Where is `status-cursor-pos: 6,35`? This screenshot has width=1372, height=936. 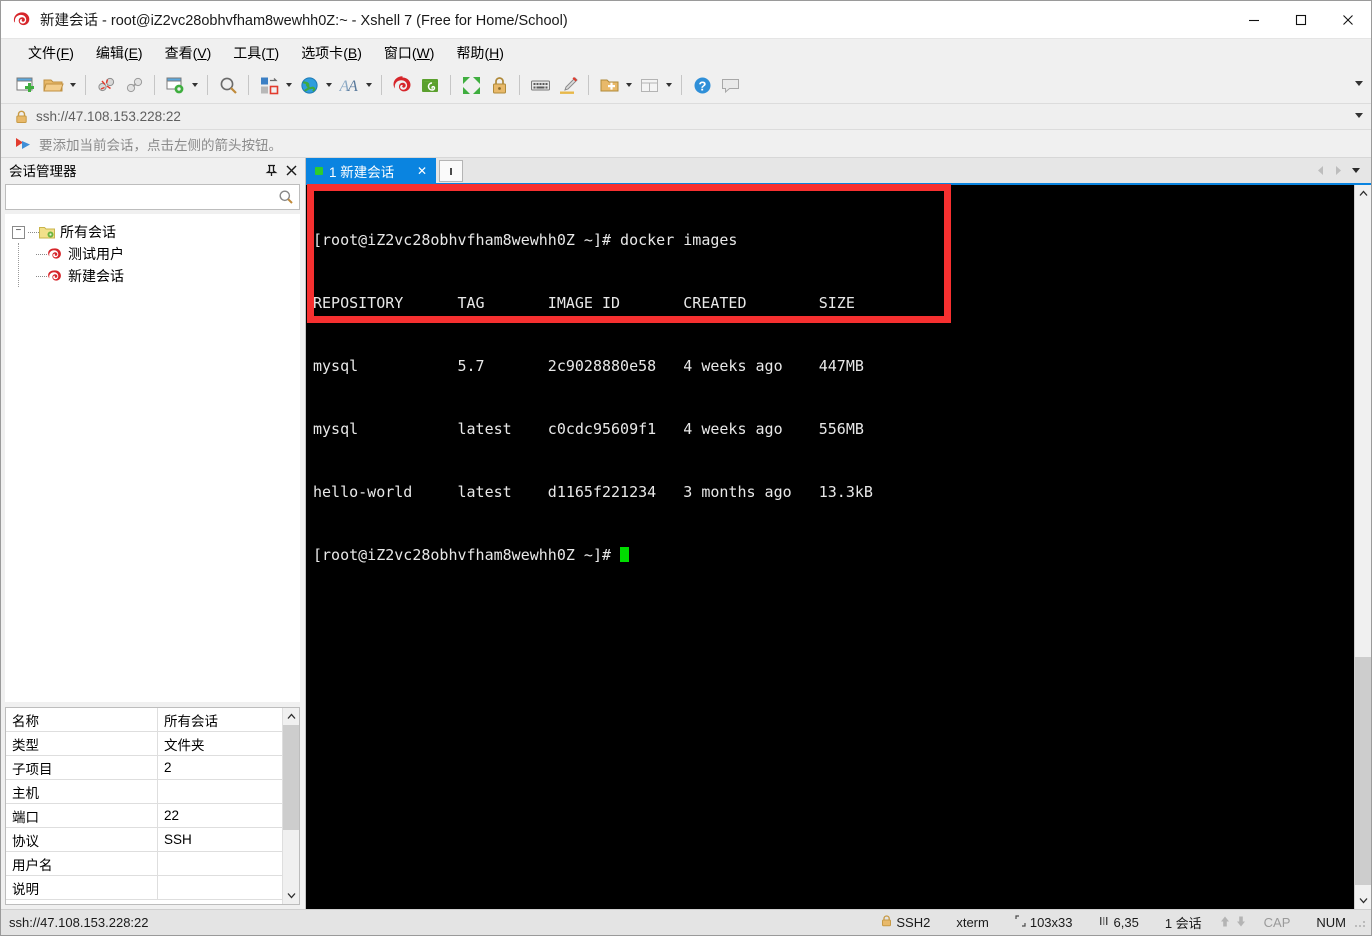 status-cursor-pos: 6,35 is located at coordinates (1119, 922).